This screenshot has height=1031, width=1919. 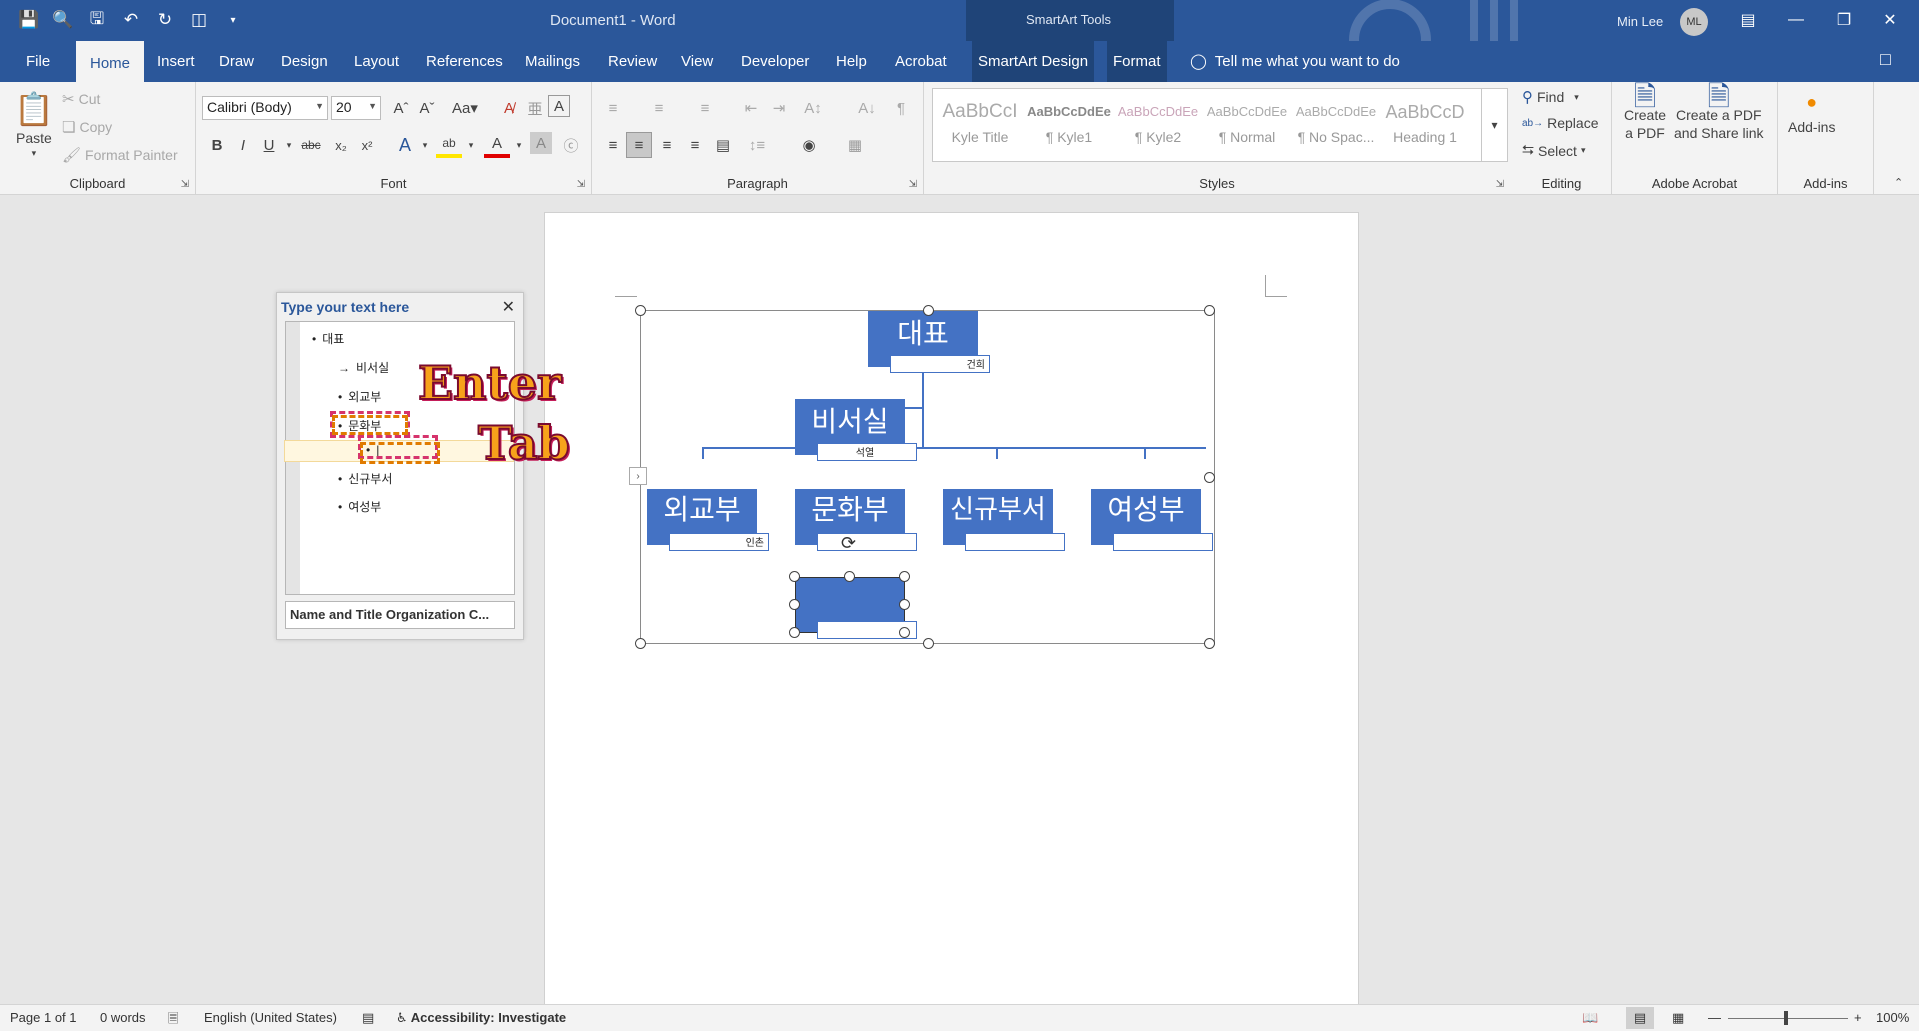 What do you see at coordinates (87, 127) in the screenshot?
I see `copy-button: ❏ Copy` at bounding box center [87, 127].